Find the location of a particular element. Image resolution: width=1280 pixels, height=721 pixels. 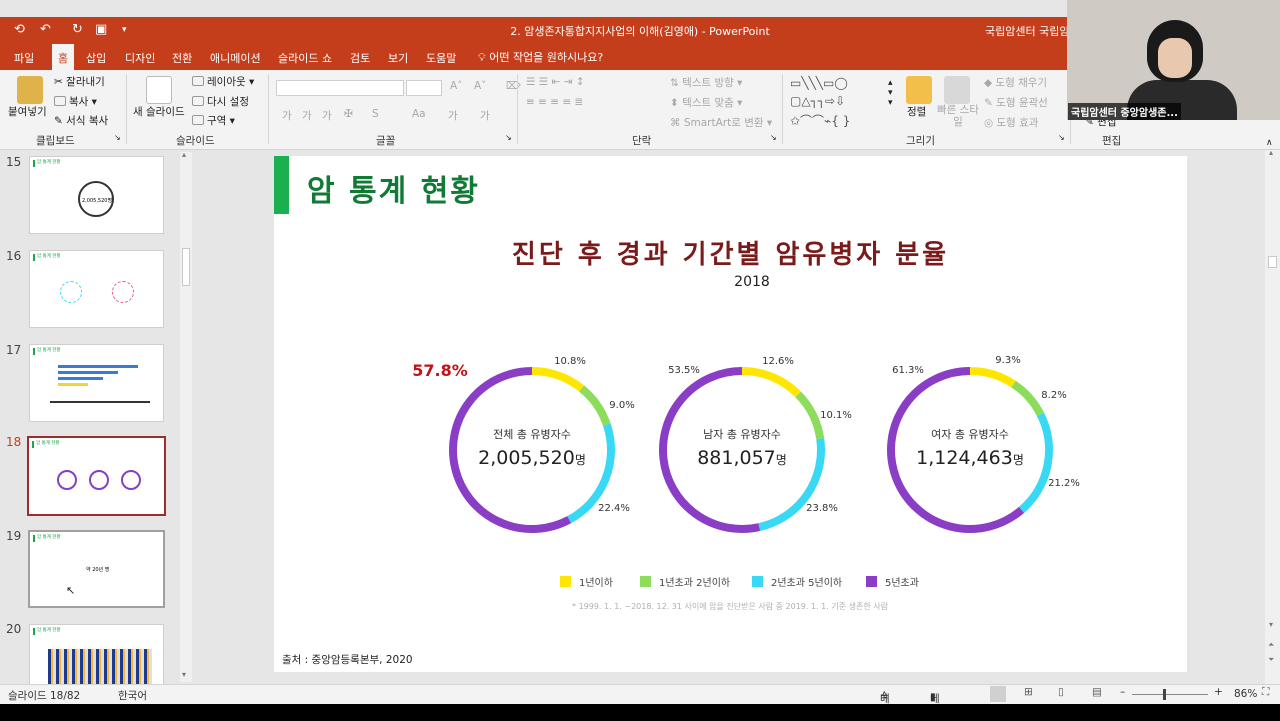

copy-button: 복사 ▾ is located at coordinates (75, 101).